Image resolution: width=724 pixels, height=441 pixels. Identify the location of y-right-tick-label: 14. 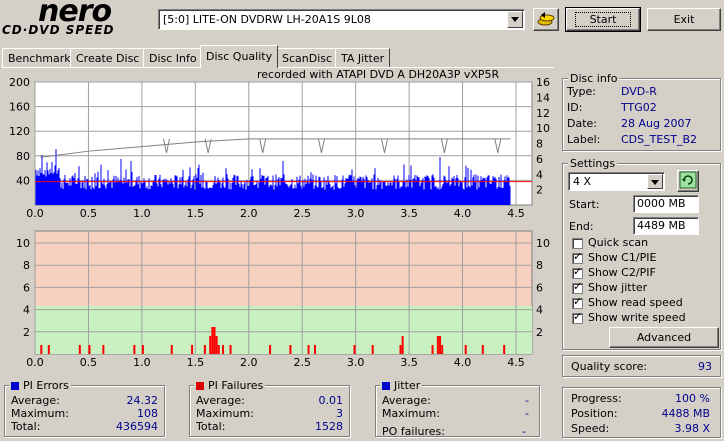
(543, 97).